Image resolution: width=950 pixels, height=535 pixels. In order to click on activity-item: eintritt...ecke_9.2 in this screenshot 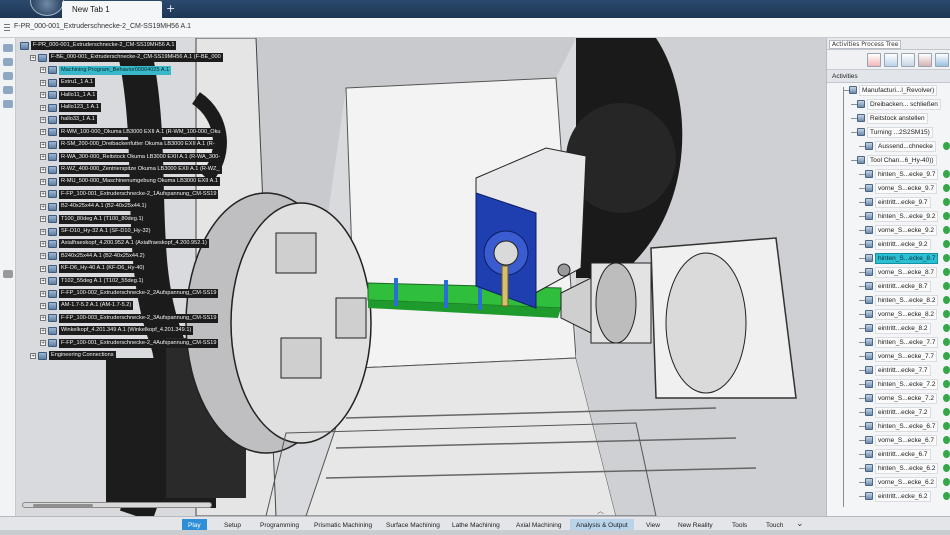, I will do `click(888, 244)`.